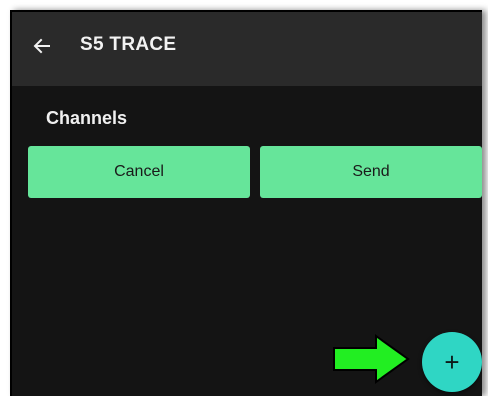  What do you see at coordinates (371, 359) in the screenshot?
I see `green-arrow-icon` at bounding box center [371, 359].